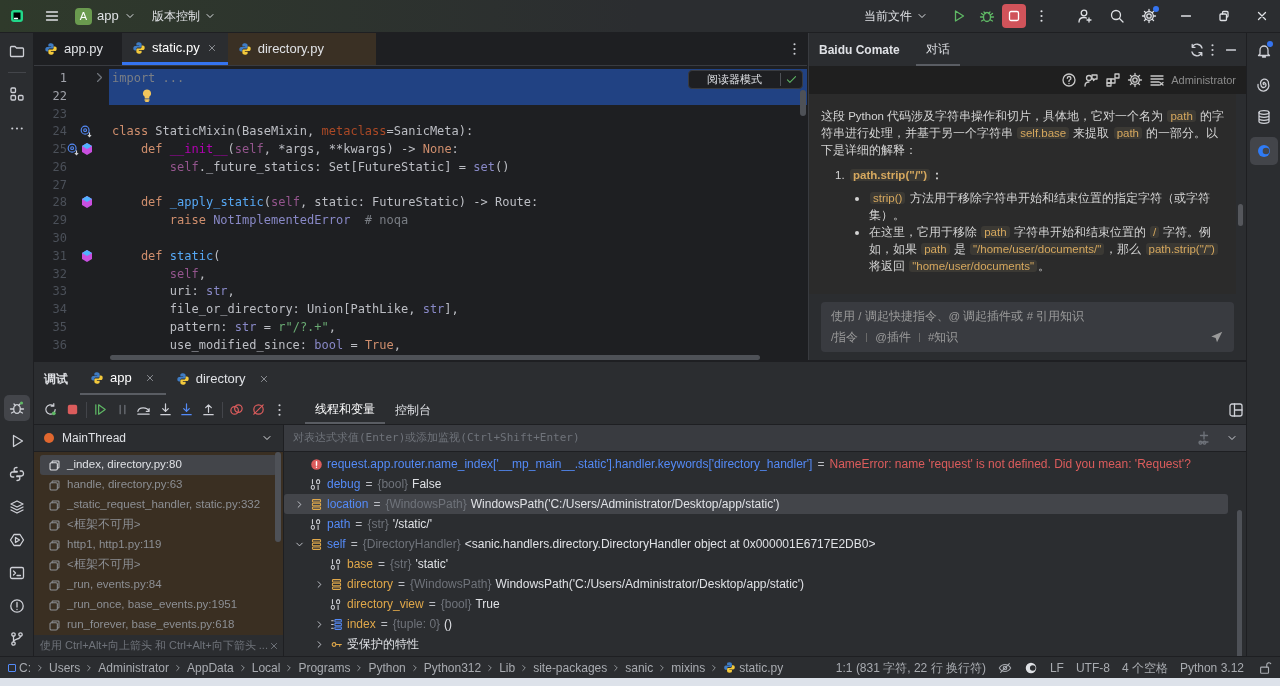 The image size is (1280, 686). Describe the element at coordinates (258, 409) in the screenshot. I see `mute-breakpoints-icon` at that location.